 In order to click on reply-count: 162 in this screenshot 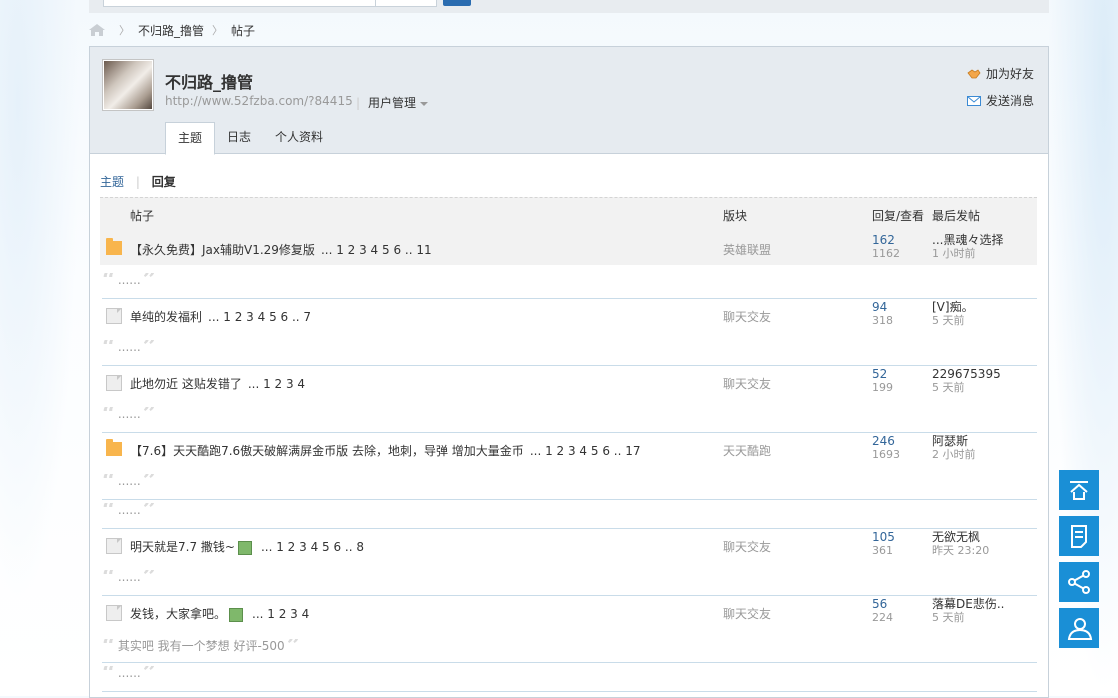, I will do `click(886, 240)`.